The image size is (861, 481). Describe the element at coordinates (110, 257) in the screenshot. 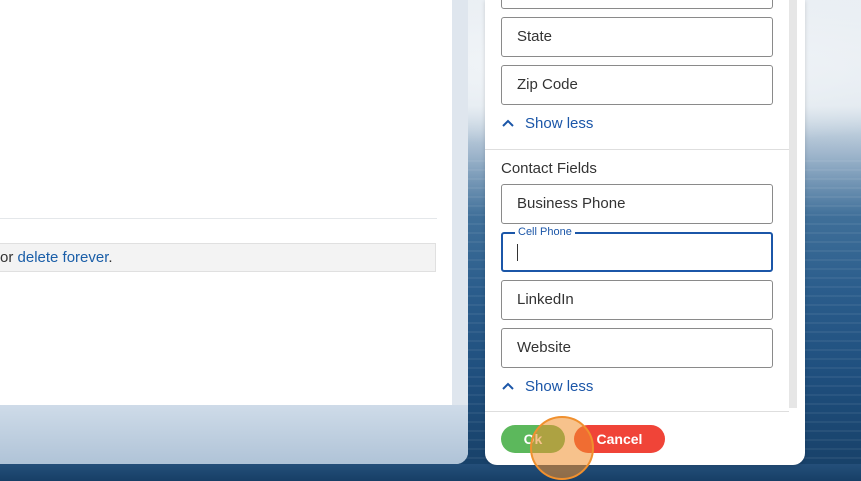

I see `notice-suffix: .` at that location.